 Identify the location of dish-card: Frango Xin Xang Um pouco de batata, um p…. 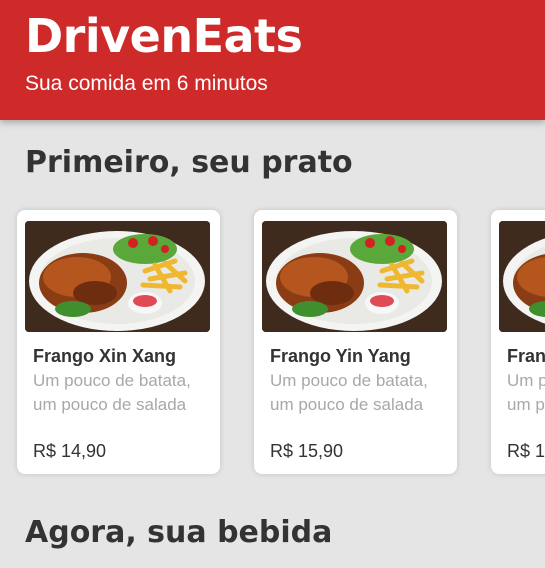
(518, 342).